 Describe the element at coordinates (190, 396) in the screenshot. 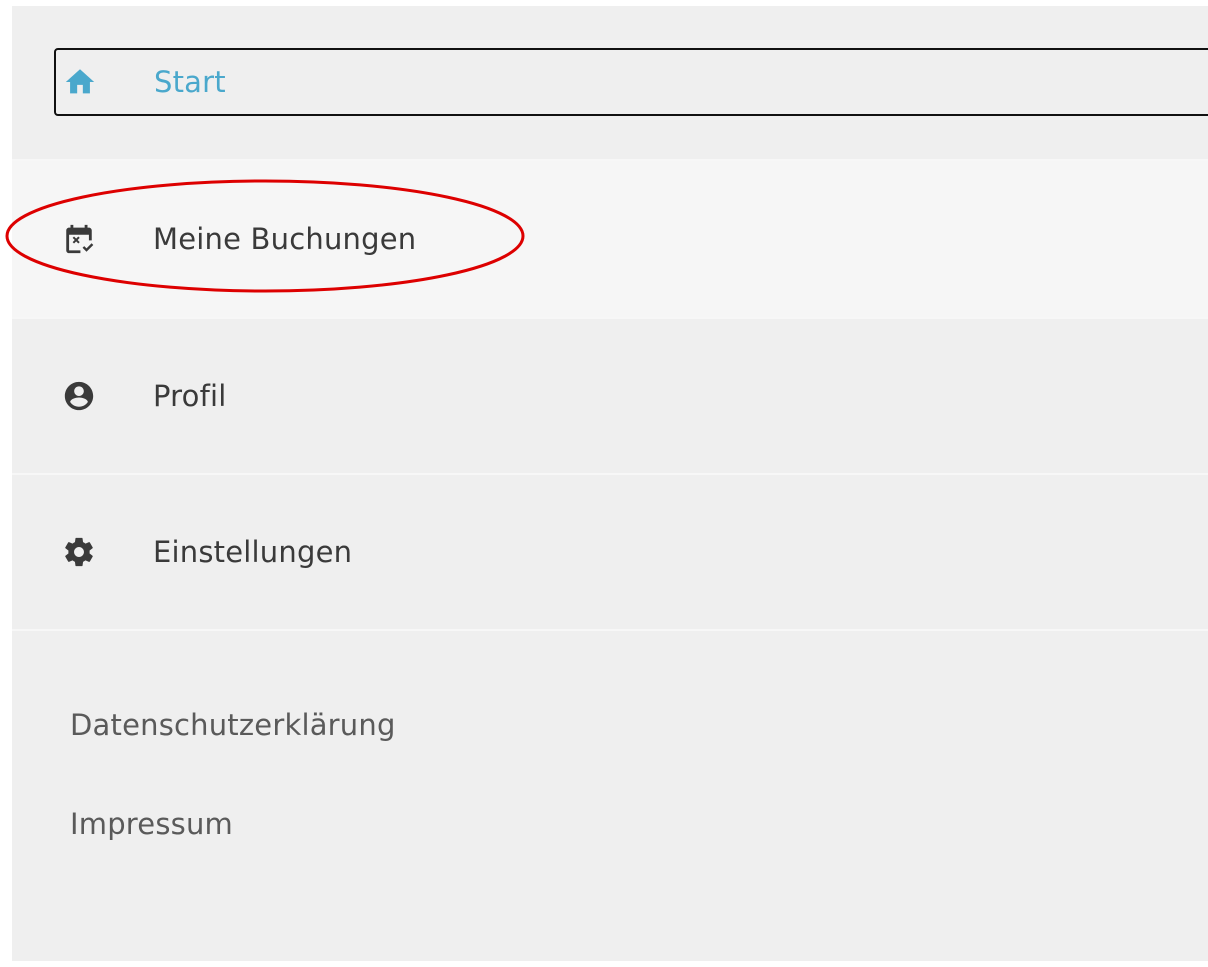

I see `nav-item-label: Profil` at that location.